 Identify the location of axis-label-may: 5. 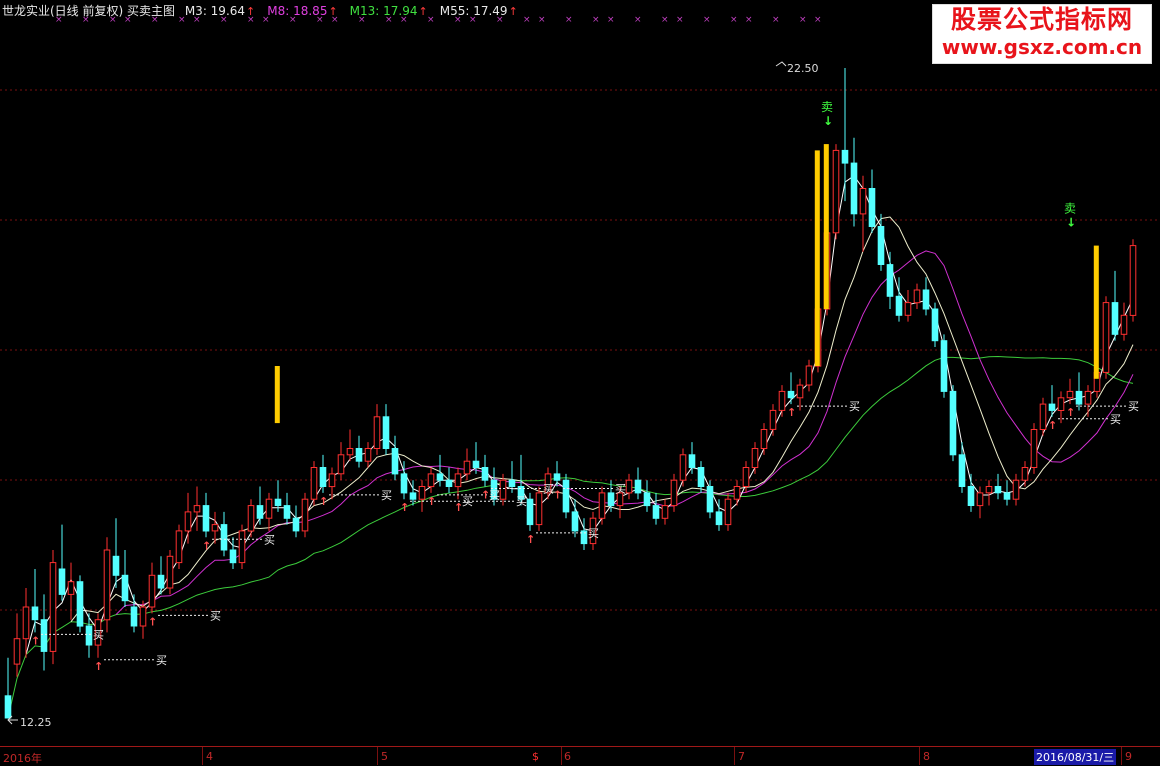
(384, 756).